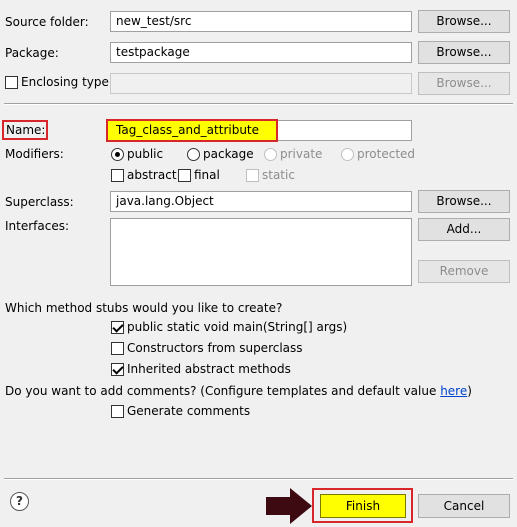 Image resolution: width=517 pixels, height=527 pixels. I want to click on constructors-stub-label: Constructors from superclass, so click(215, 348).